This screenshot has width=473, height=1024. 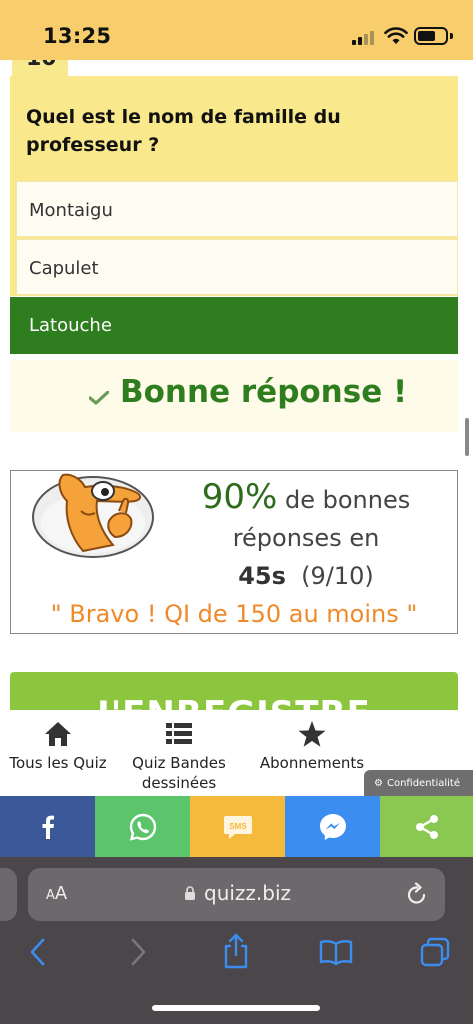 What do you see at coordinates (431, 36) in the screenshot?
I see `battery-icon` at bounding box center [431, 36].